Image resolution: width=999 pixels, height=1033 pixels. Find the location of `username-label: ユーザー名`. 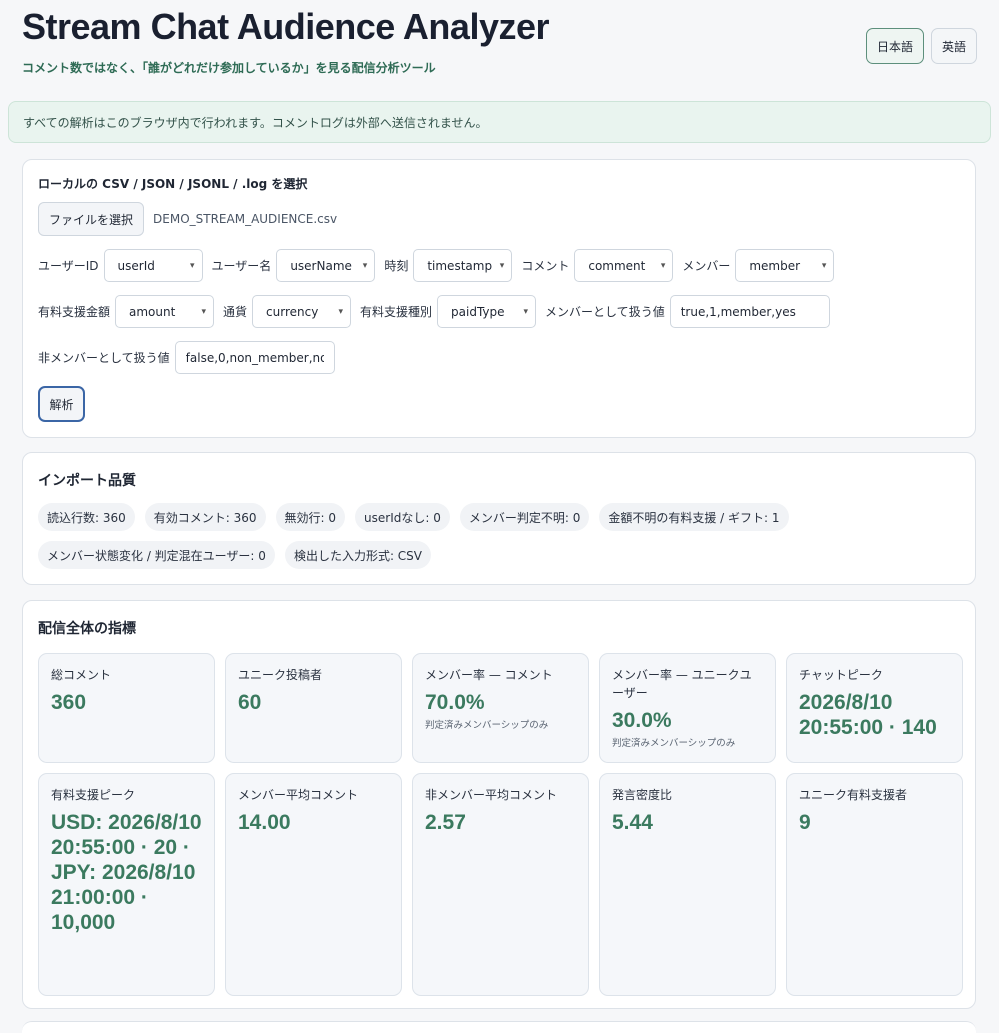

username-label: ユーザー名 is located at coordinates (241, 266).